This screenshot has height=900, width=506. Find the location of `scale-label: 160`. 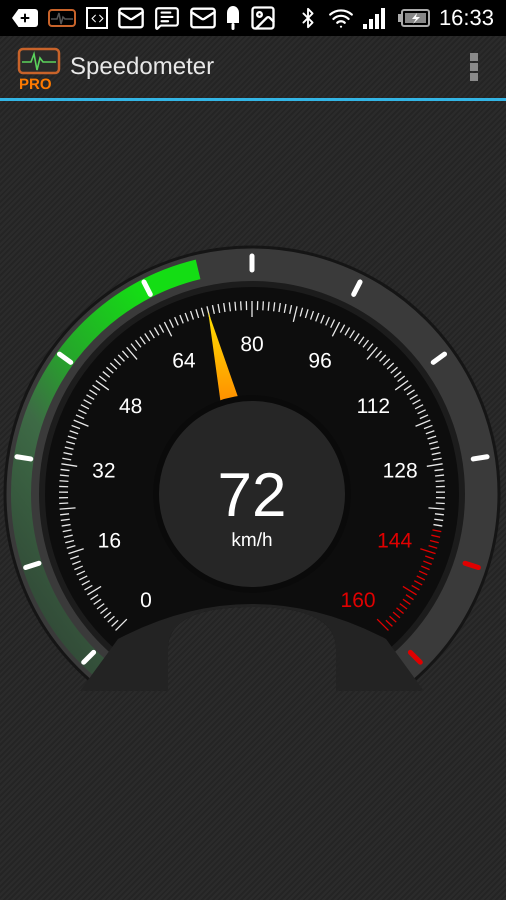

scale-label: 160 is located at coordinates (358, 600).